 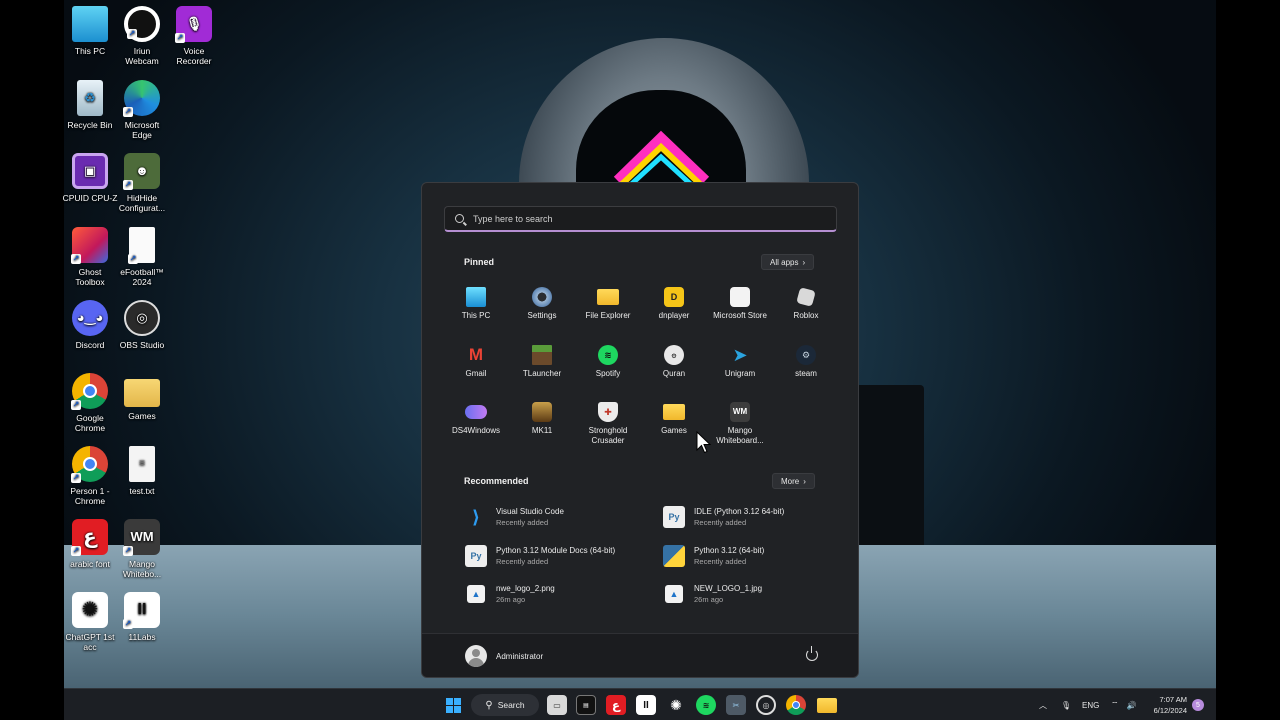 I want to click on desktop-icon-label: Google Chrome, so click(x=90, y=423).